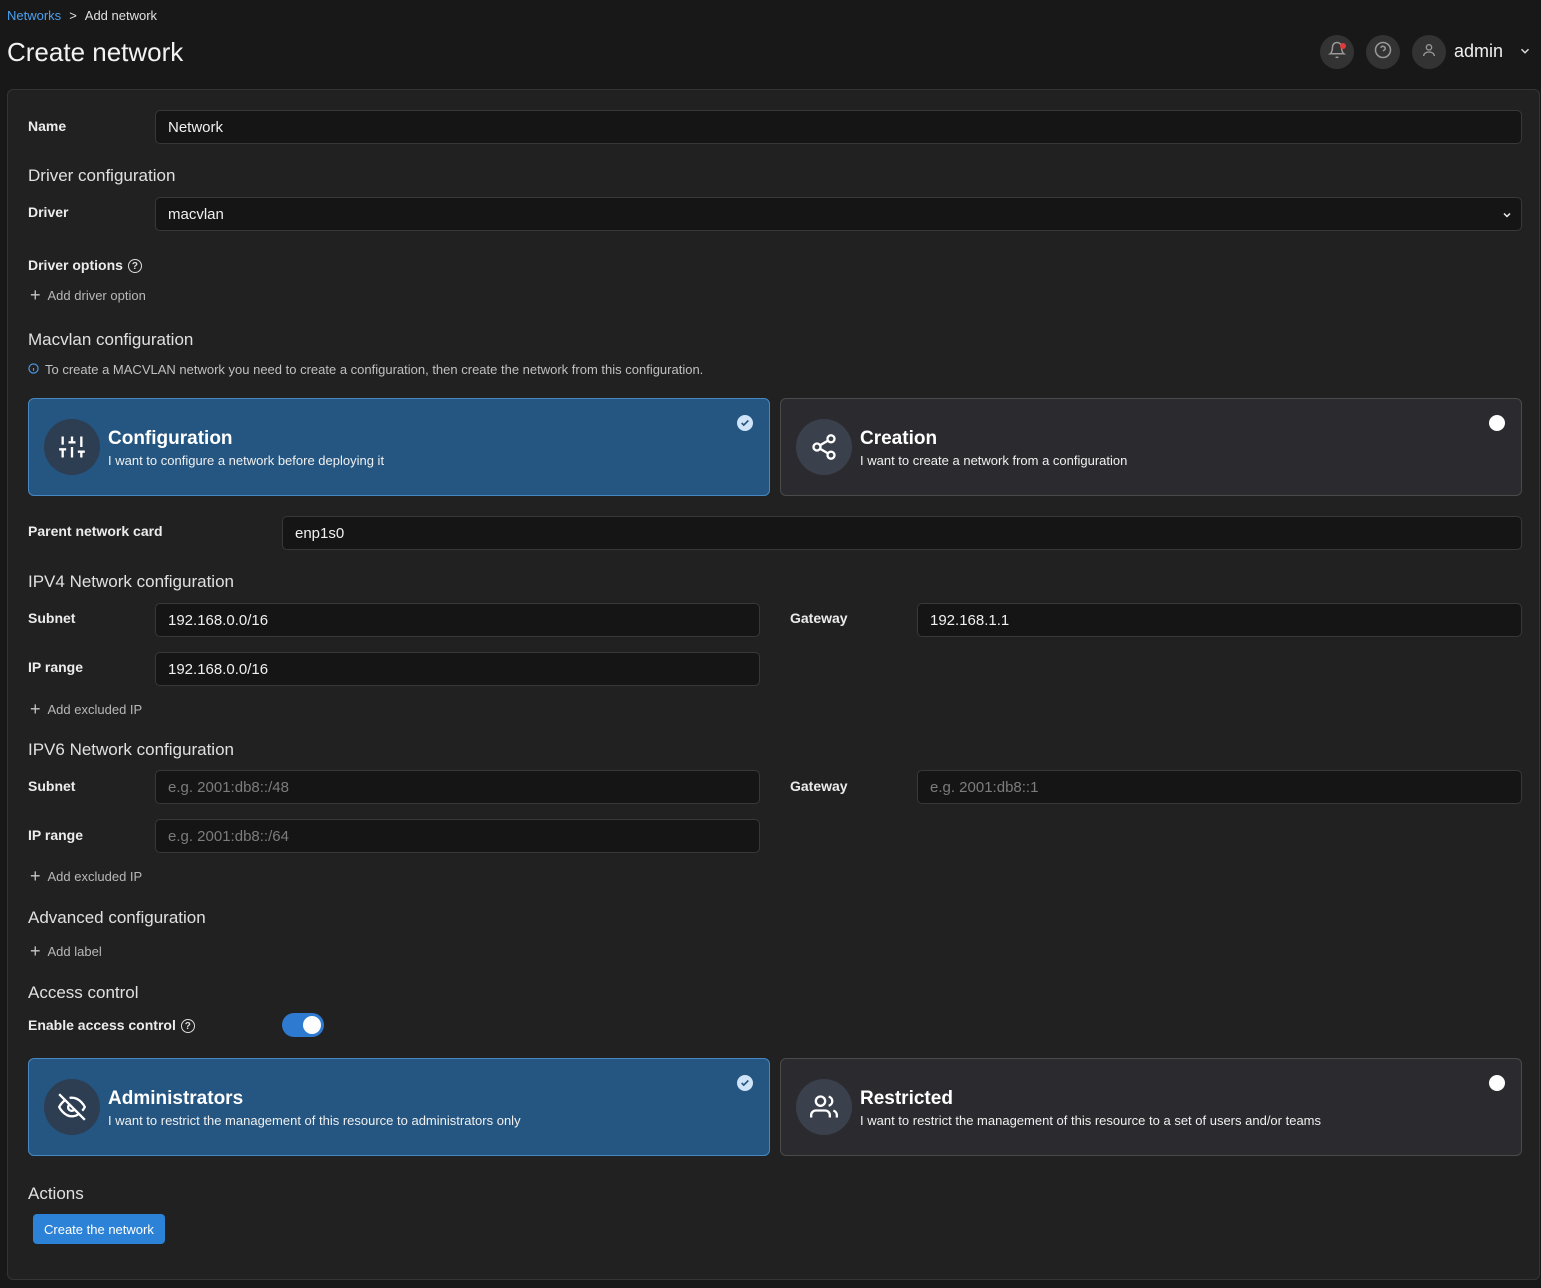 The width and height of the screenshot is (1541, 1288). What do you see at coordinates (95, 52) in the screenshot?
I see `page-title: Create network` at bounding box center [95, 52].